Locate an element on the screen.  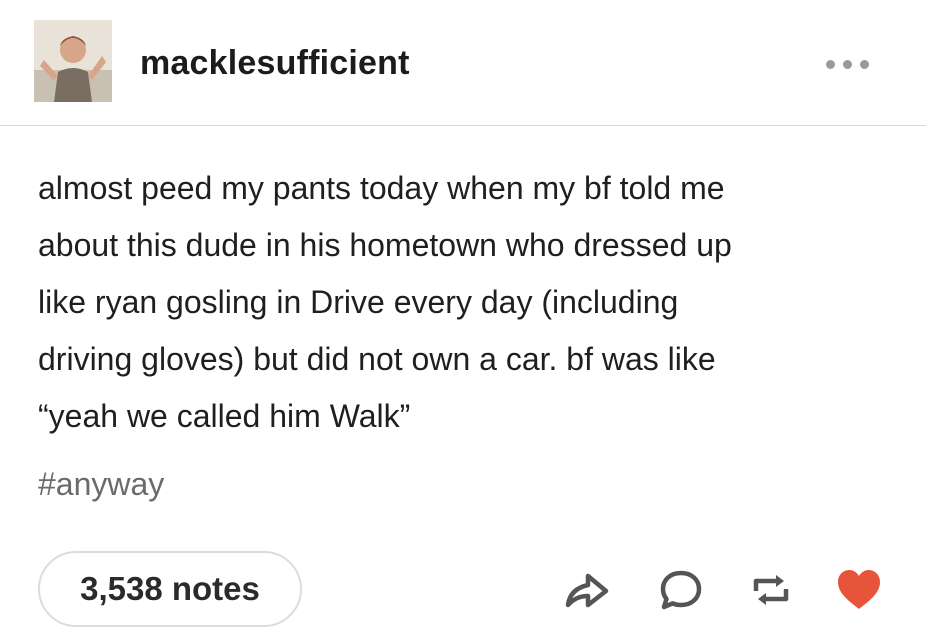
notes-button: 3,538 notes is located at coordinates (170, 589).